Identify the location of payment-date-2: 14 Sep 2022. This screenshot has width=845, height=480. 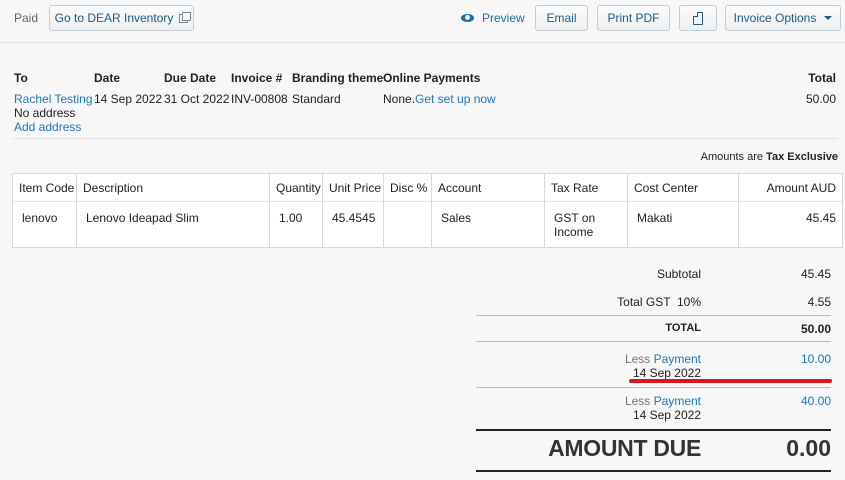
(666, 415).